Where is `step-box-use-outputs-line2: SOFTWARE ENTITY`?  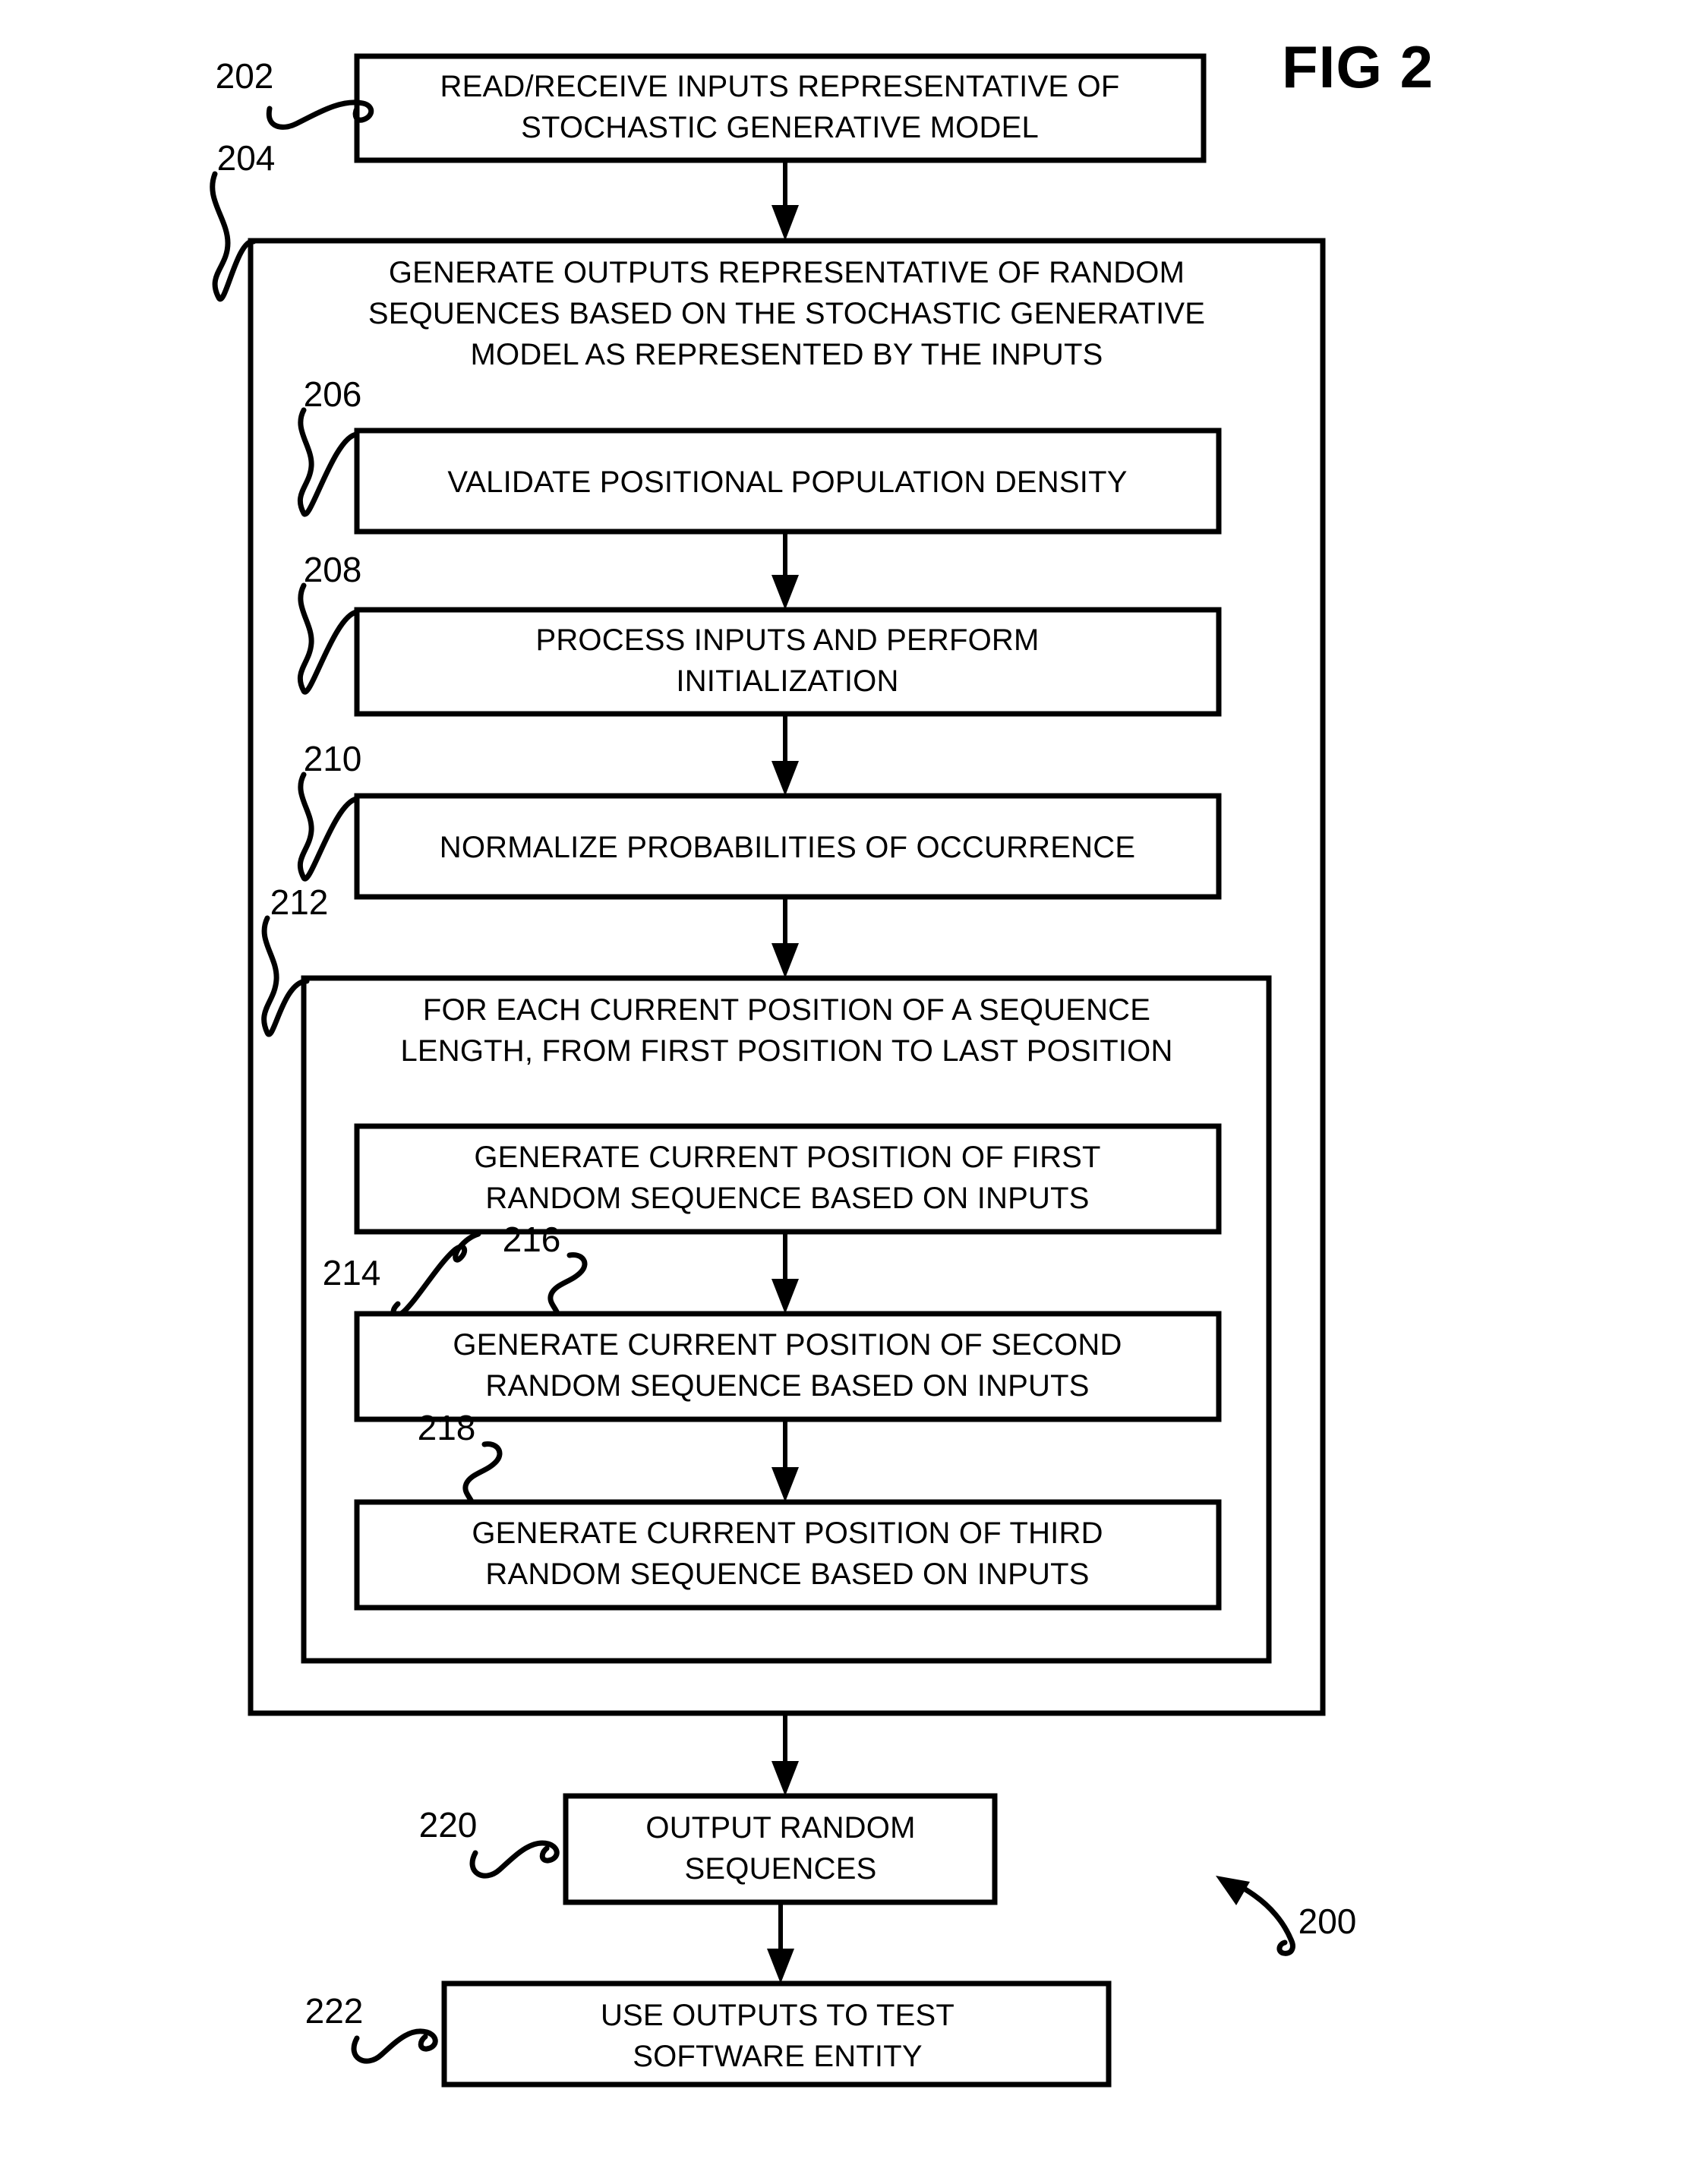 step-box-use-outputs-line2: SOFTWARE ENTITY is located at coordinates (778, 2056).